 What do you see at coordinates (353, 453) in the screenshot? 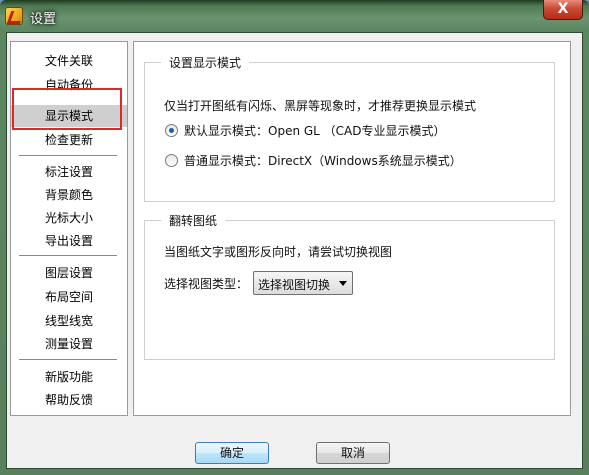
I see `cancel-button: 取消` at bounding box center [353, 453].